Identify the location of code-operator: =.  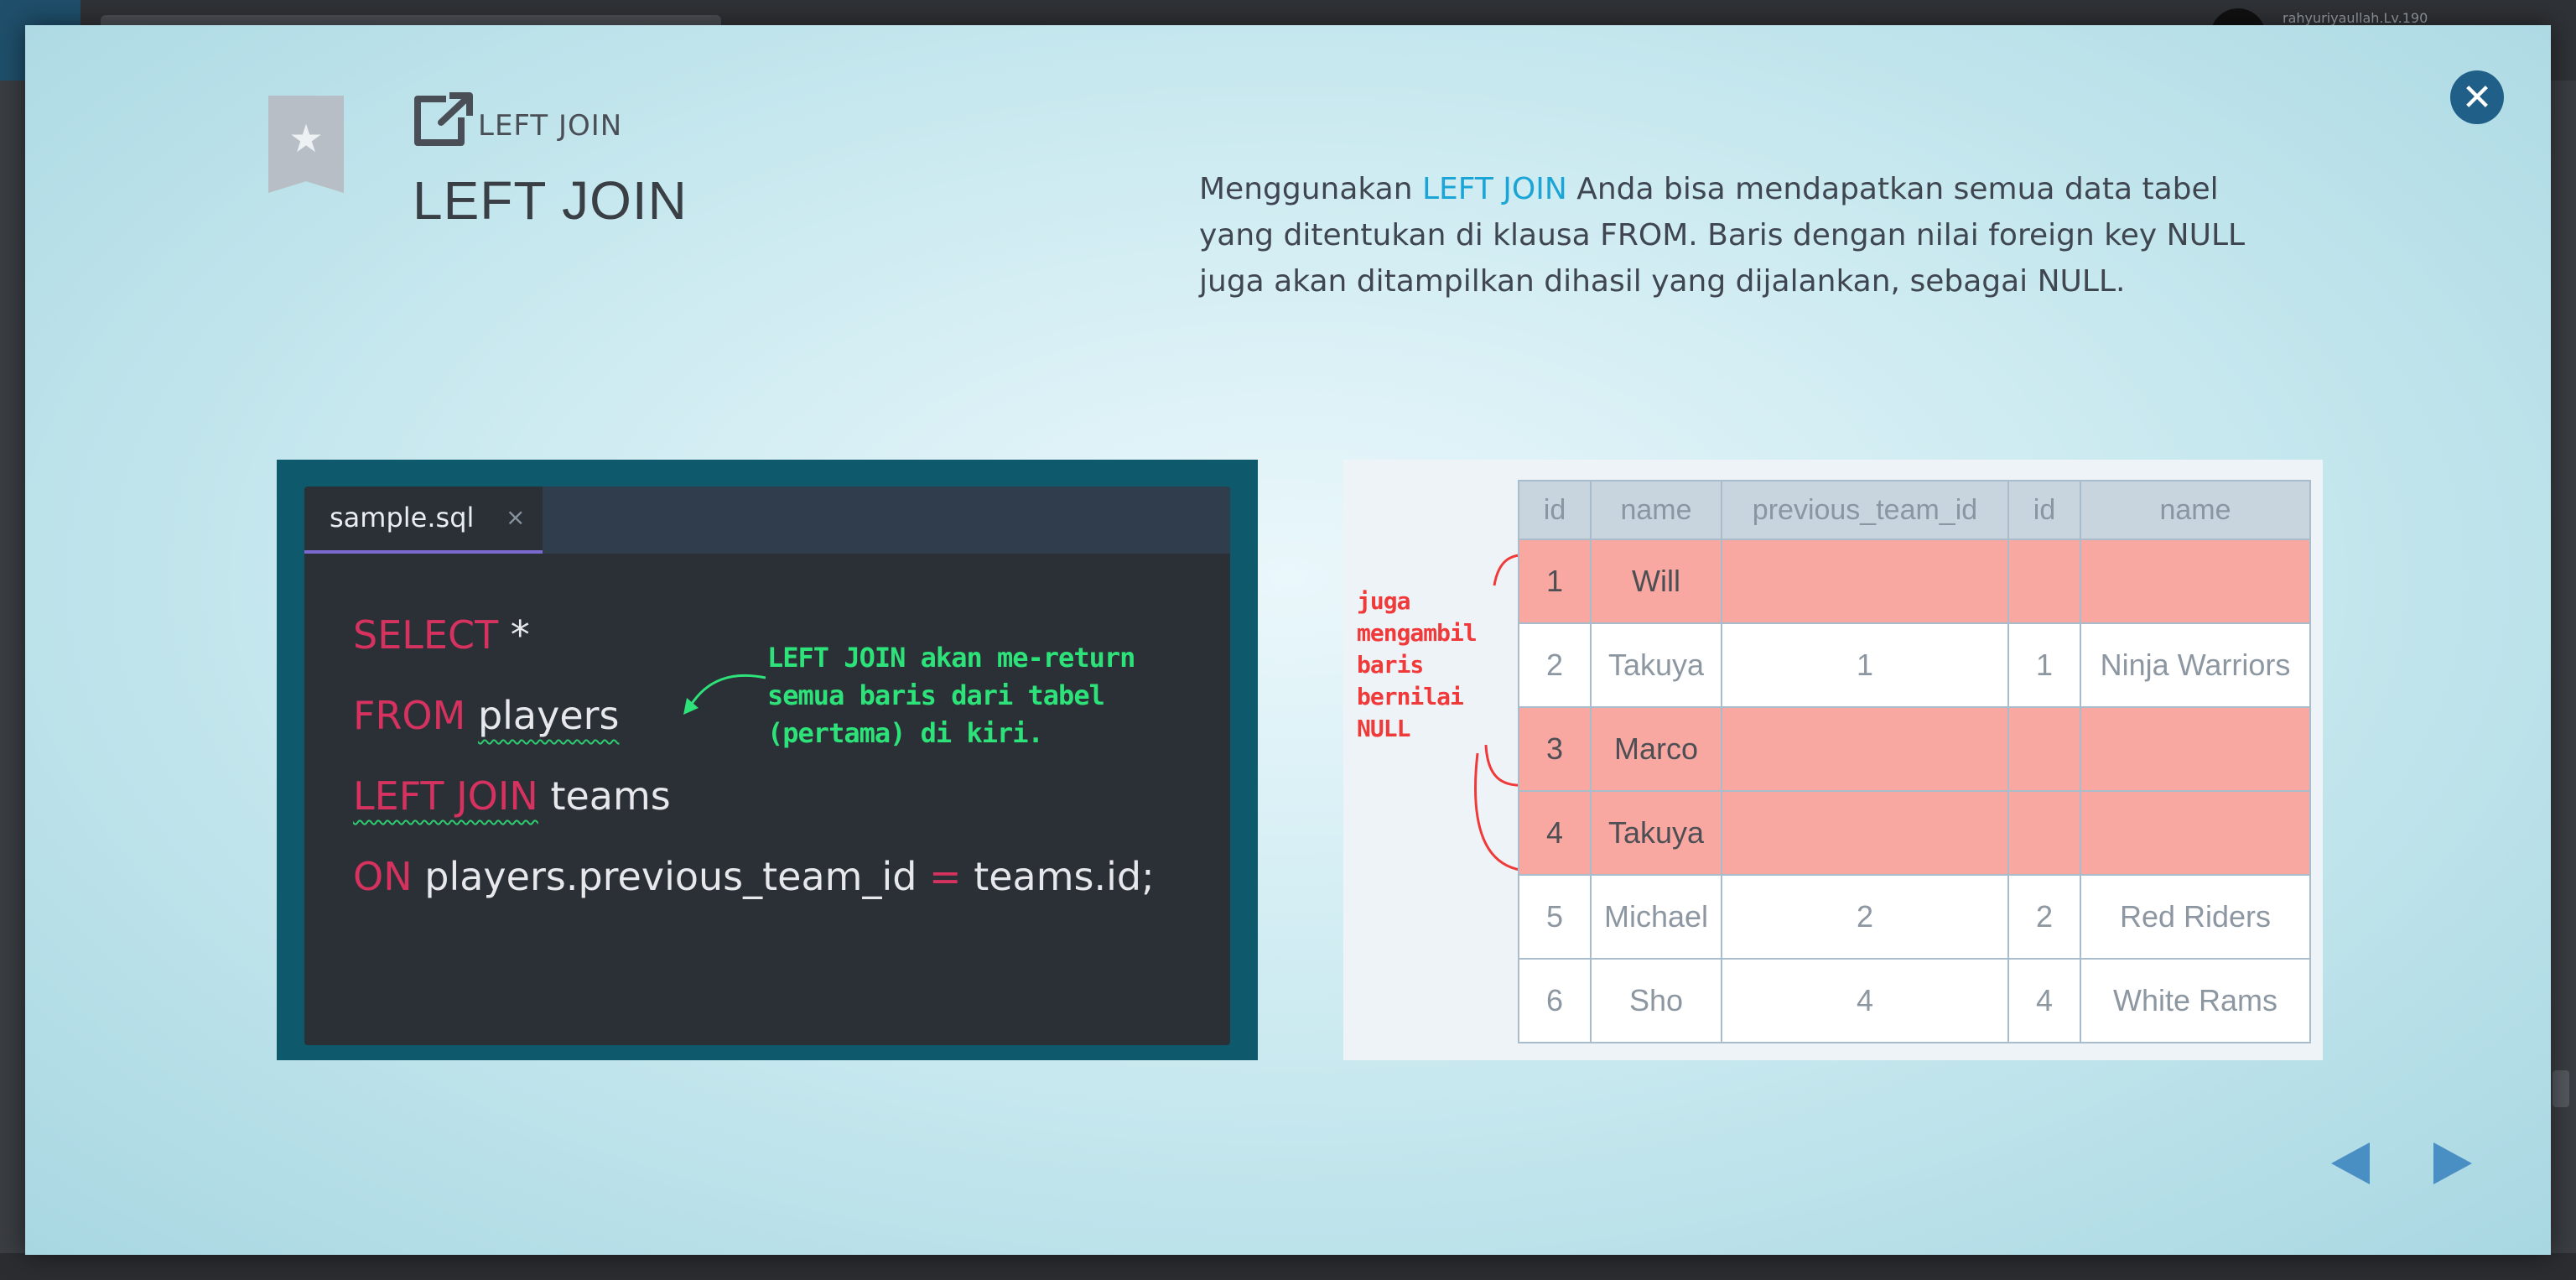
(945, 876).